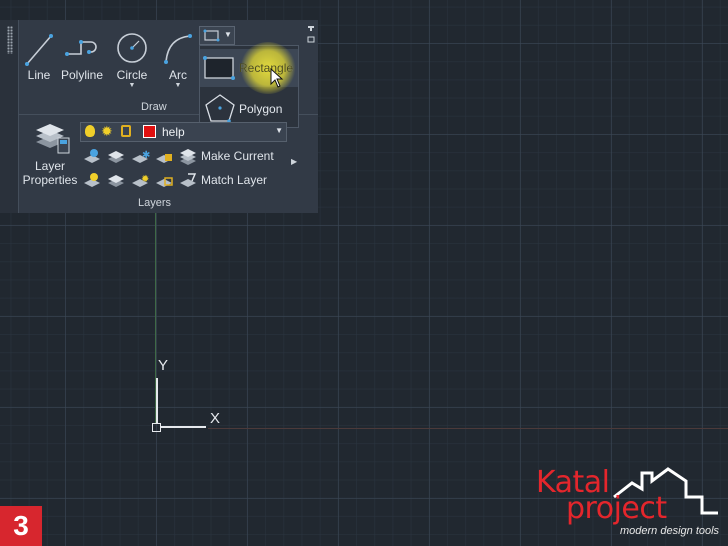 The width and height of the screenshot is (728, 546). What do you see at coordinates (116, 180) in the screenshot?
I see `layer-unisolate-icon` at bounding box center [116, 180].